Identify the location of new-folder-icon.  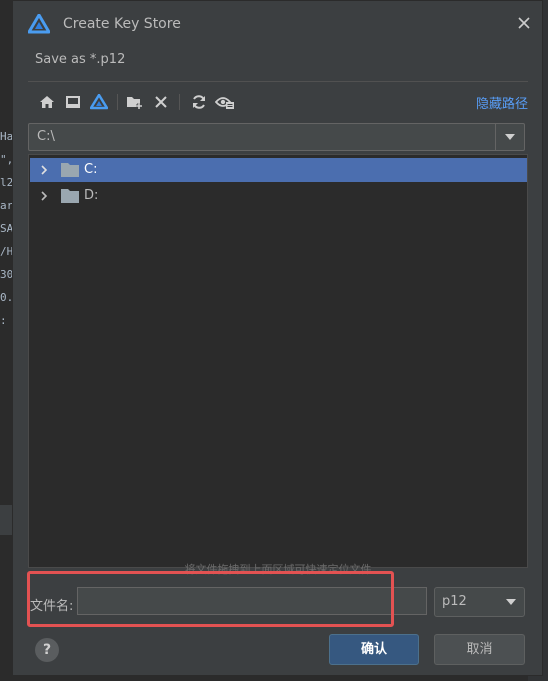
(134, 103).